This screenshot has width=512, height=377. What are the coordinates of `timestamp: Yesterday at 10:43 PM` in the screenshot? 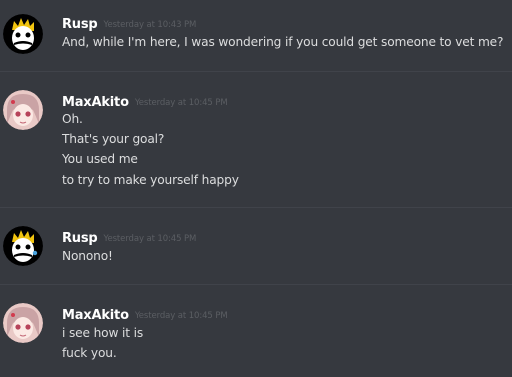 It's located at (150, 25).